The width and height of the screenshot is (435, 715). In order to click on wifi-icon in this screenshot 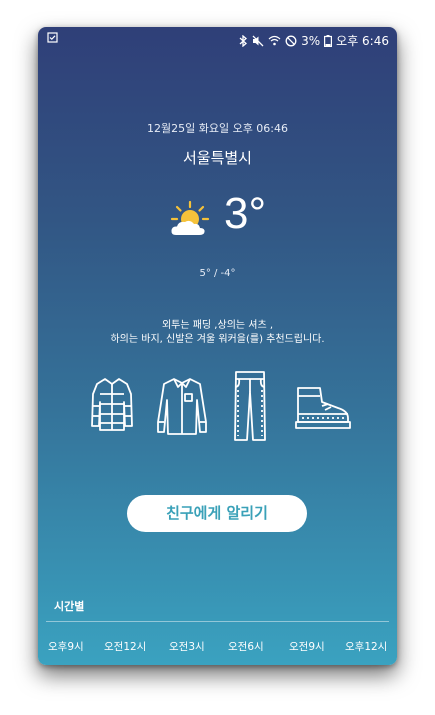, I will do `click(274, 40)`.